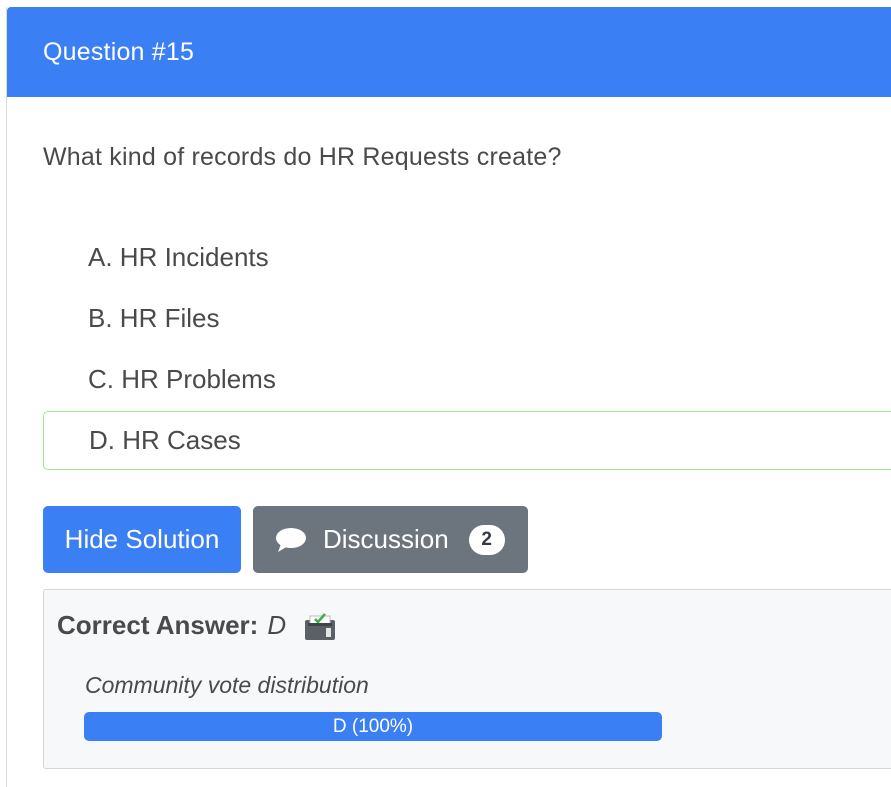  What do you see at coordinates (158, 625) in the screenshot?
I see `correct-answer-label: Correct Answer:` at bounding box center [158, 625].